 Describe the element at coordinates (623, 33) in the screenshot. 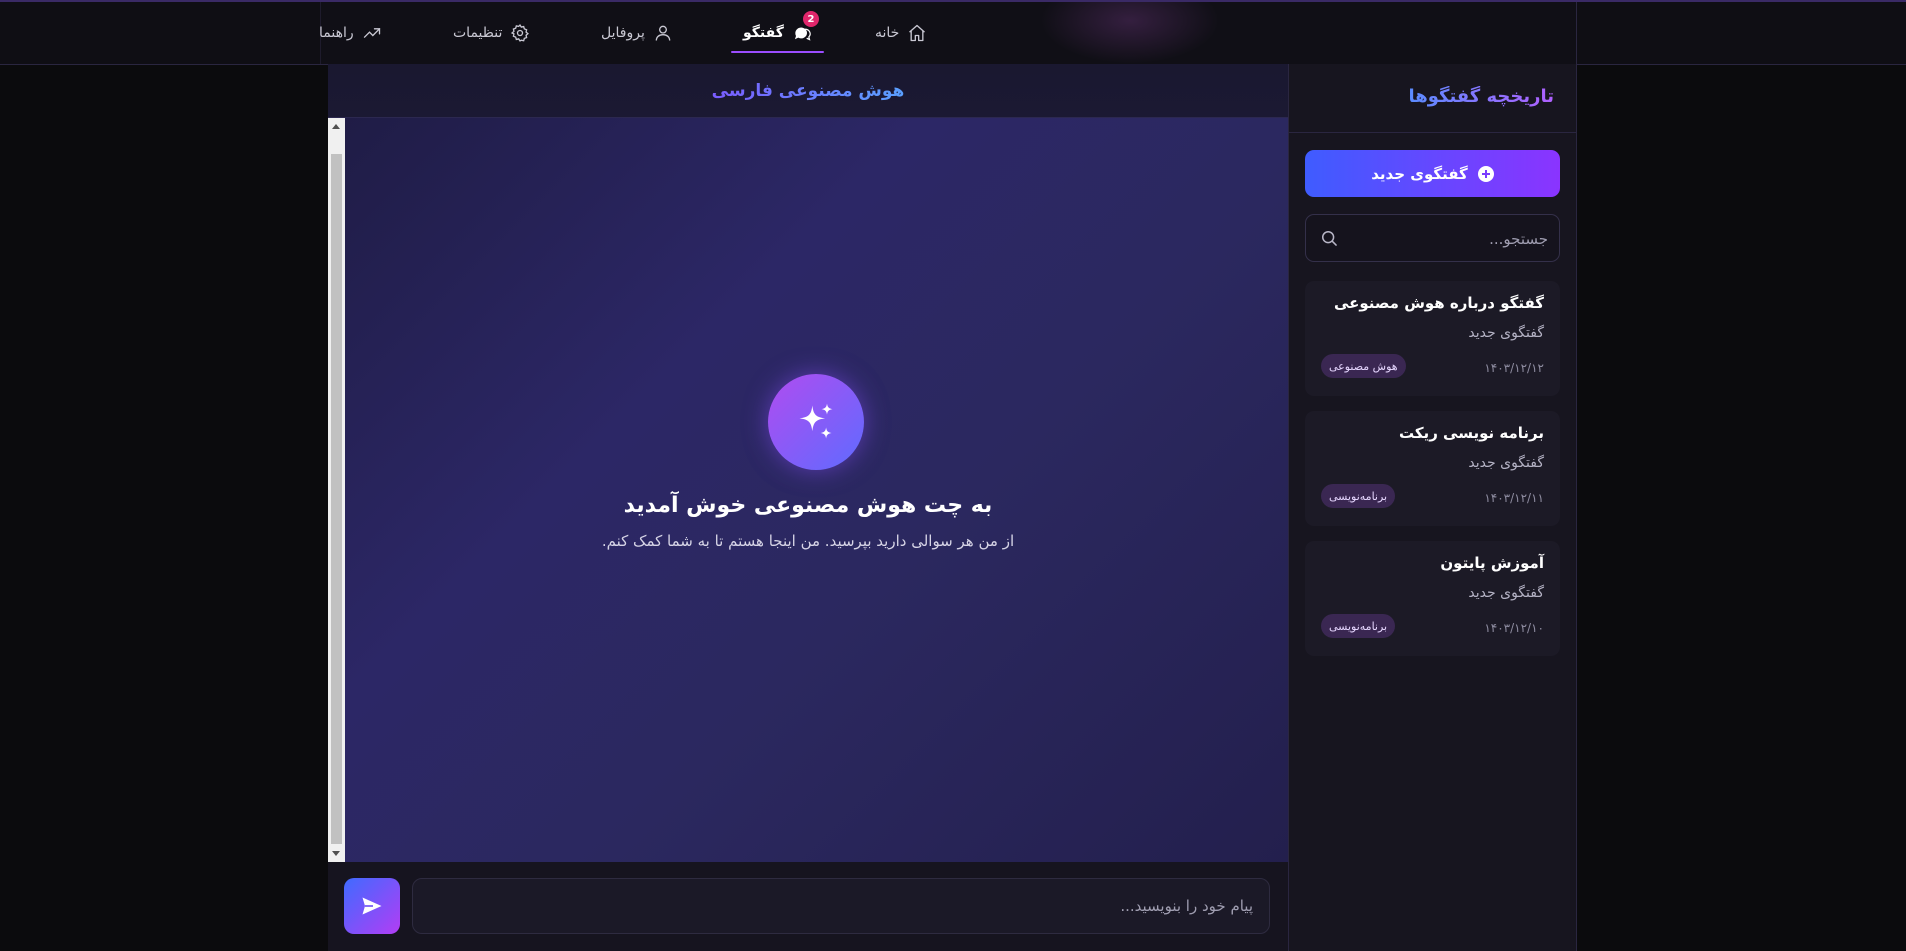

I see `nav-label-profile: پروفایل` at that location.